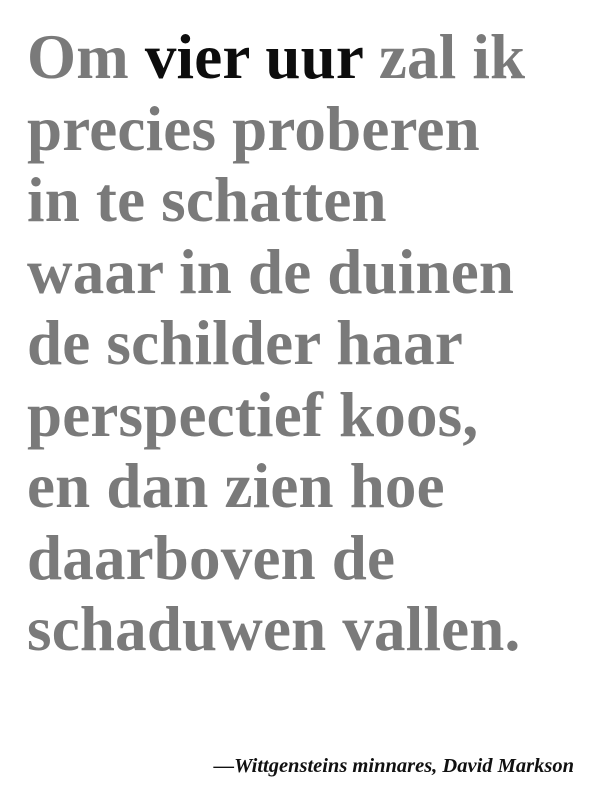  I want to click on quote-line-1-post: zal ik, so click(444, 57).